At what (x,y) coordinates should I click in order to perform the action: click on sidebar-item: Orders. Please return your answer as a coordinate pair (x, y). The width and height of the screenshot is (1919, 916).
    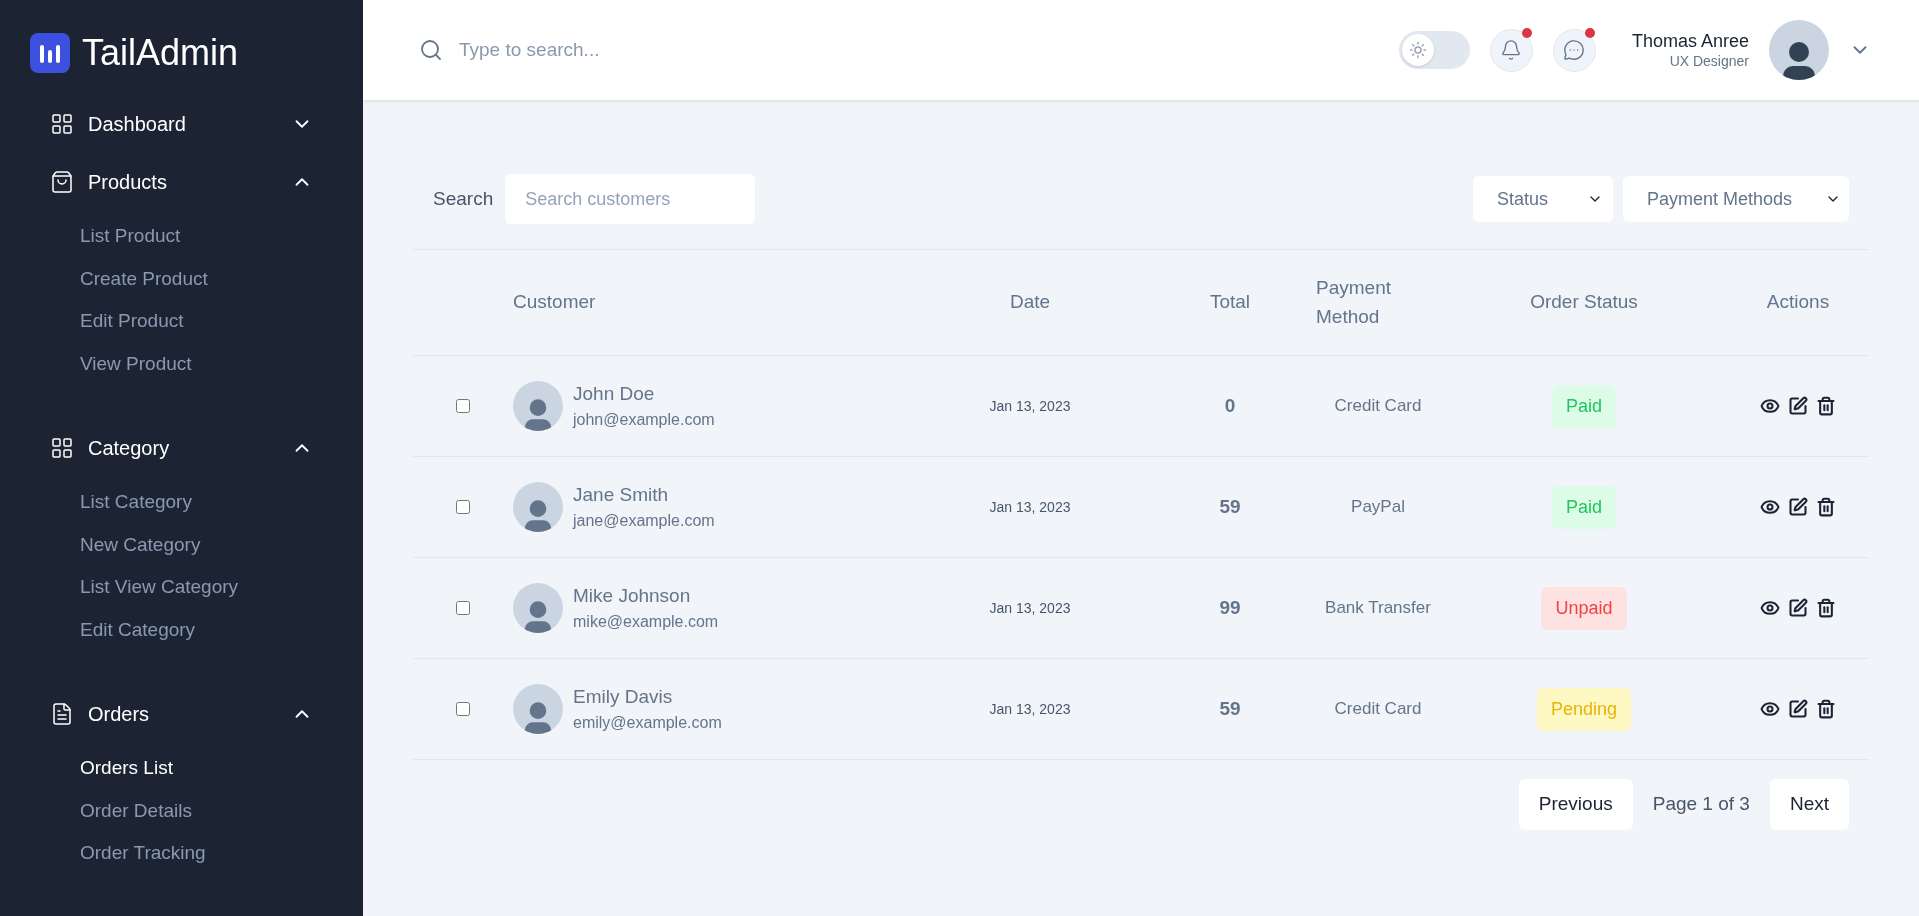
    Looking at the image, I should click on (181, 714).